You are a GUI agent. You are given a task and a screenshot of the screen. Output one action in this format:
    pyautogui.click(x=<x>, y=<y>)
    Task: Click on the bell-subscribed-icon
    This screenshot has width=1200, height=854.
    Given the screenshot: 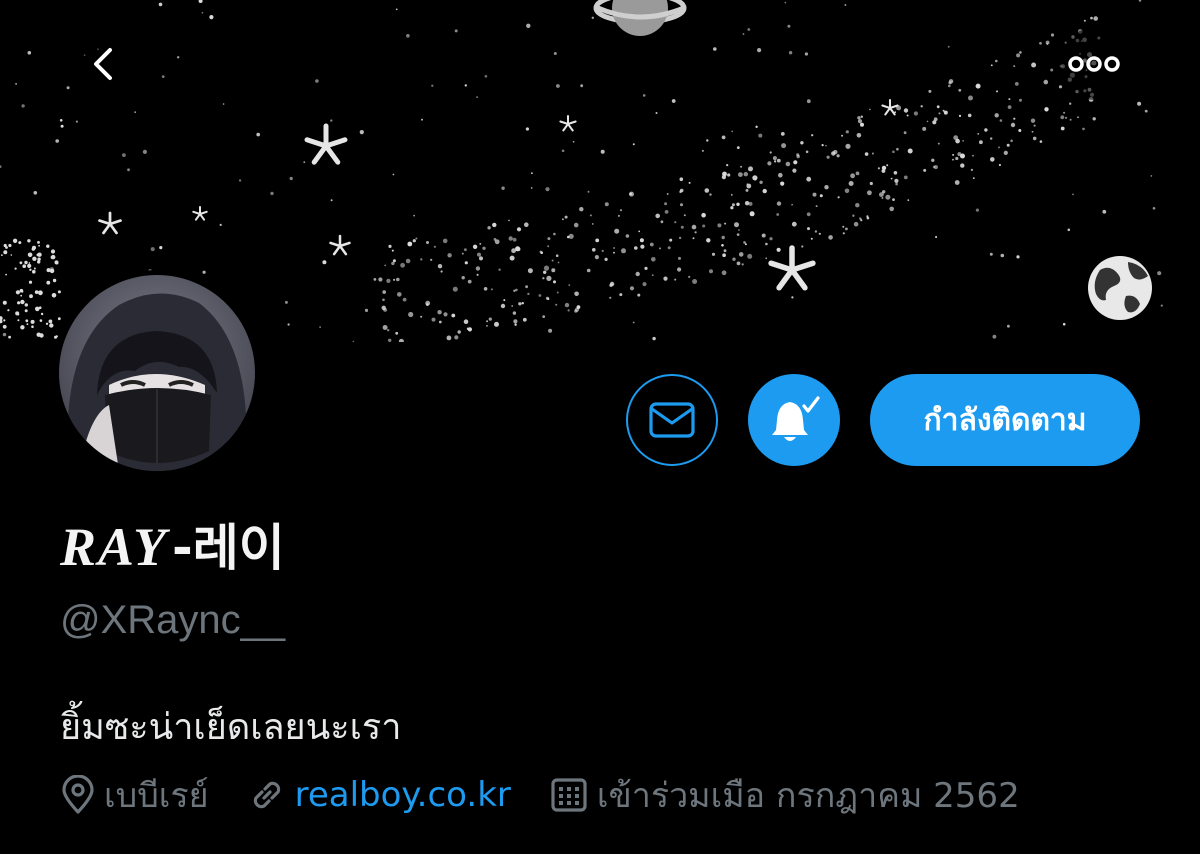 What is the action you would take?
    pyautogui.click(x=796, y=418)
    